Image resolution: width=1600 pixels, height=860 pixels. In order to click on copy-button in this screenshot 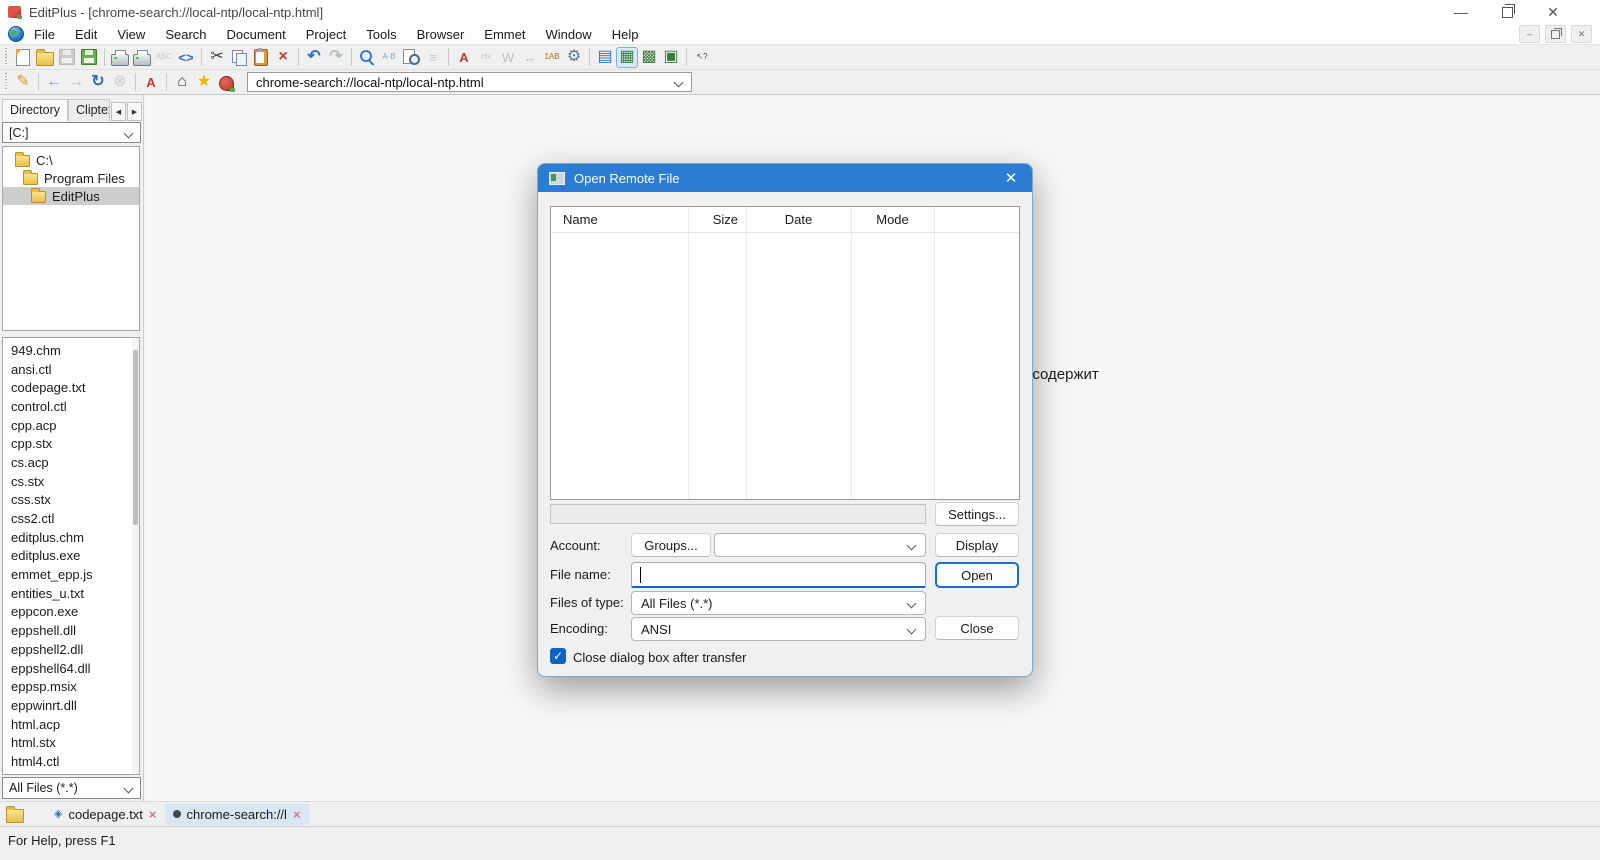, I will do `click(239, 57)`.